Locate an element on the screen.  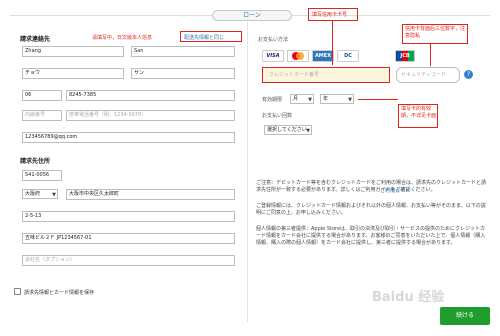
diners-icon: DC is located at coordinates (348, 56).